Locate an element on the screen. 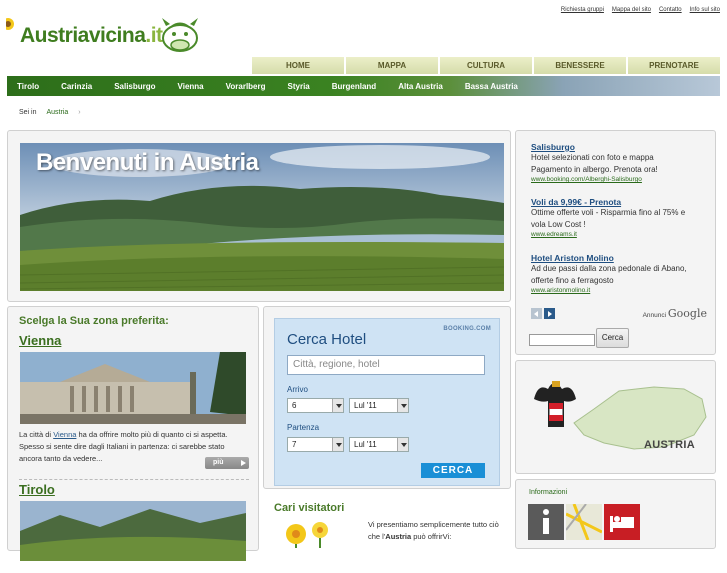  map-panel: AUSTRIA is located at coordinates (615, 417).